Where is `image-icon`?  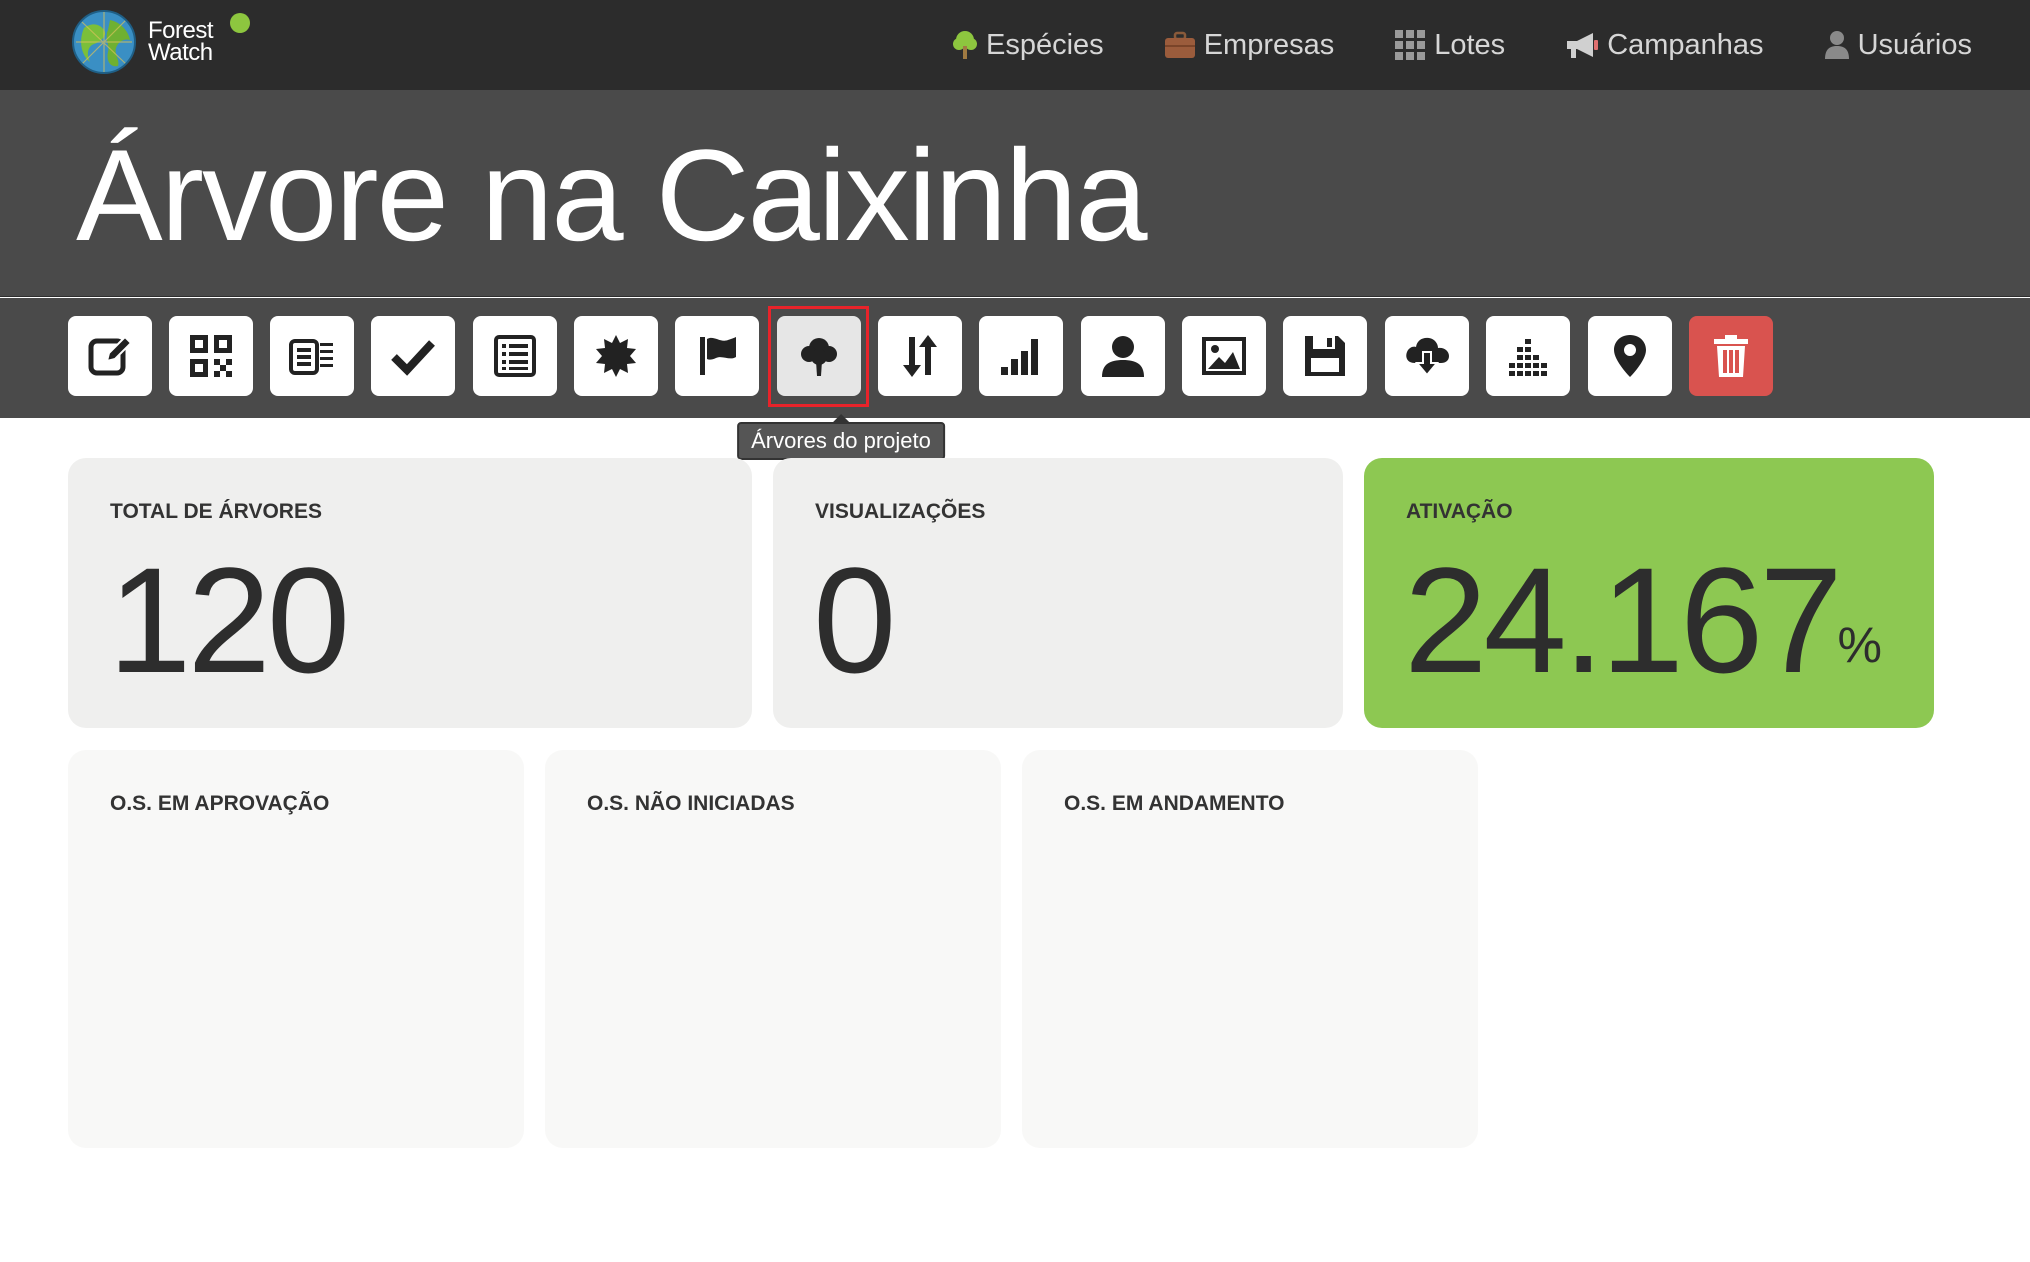 image-icon is located at coordinates (1224, 356).